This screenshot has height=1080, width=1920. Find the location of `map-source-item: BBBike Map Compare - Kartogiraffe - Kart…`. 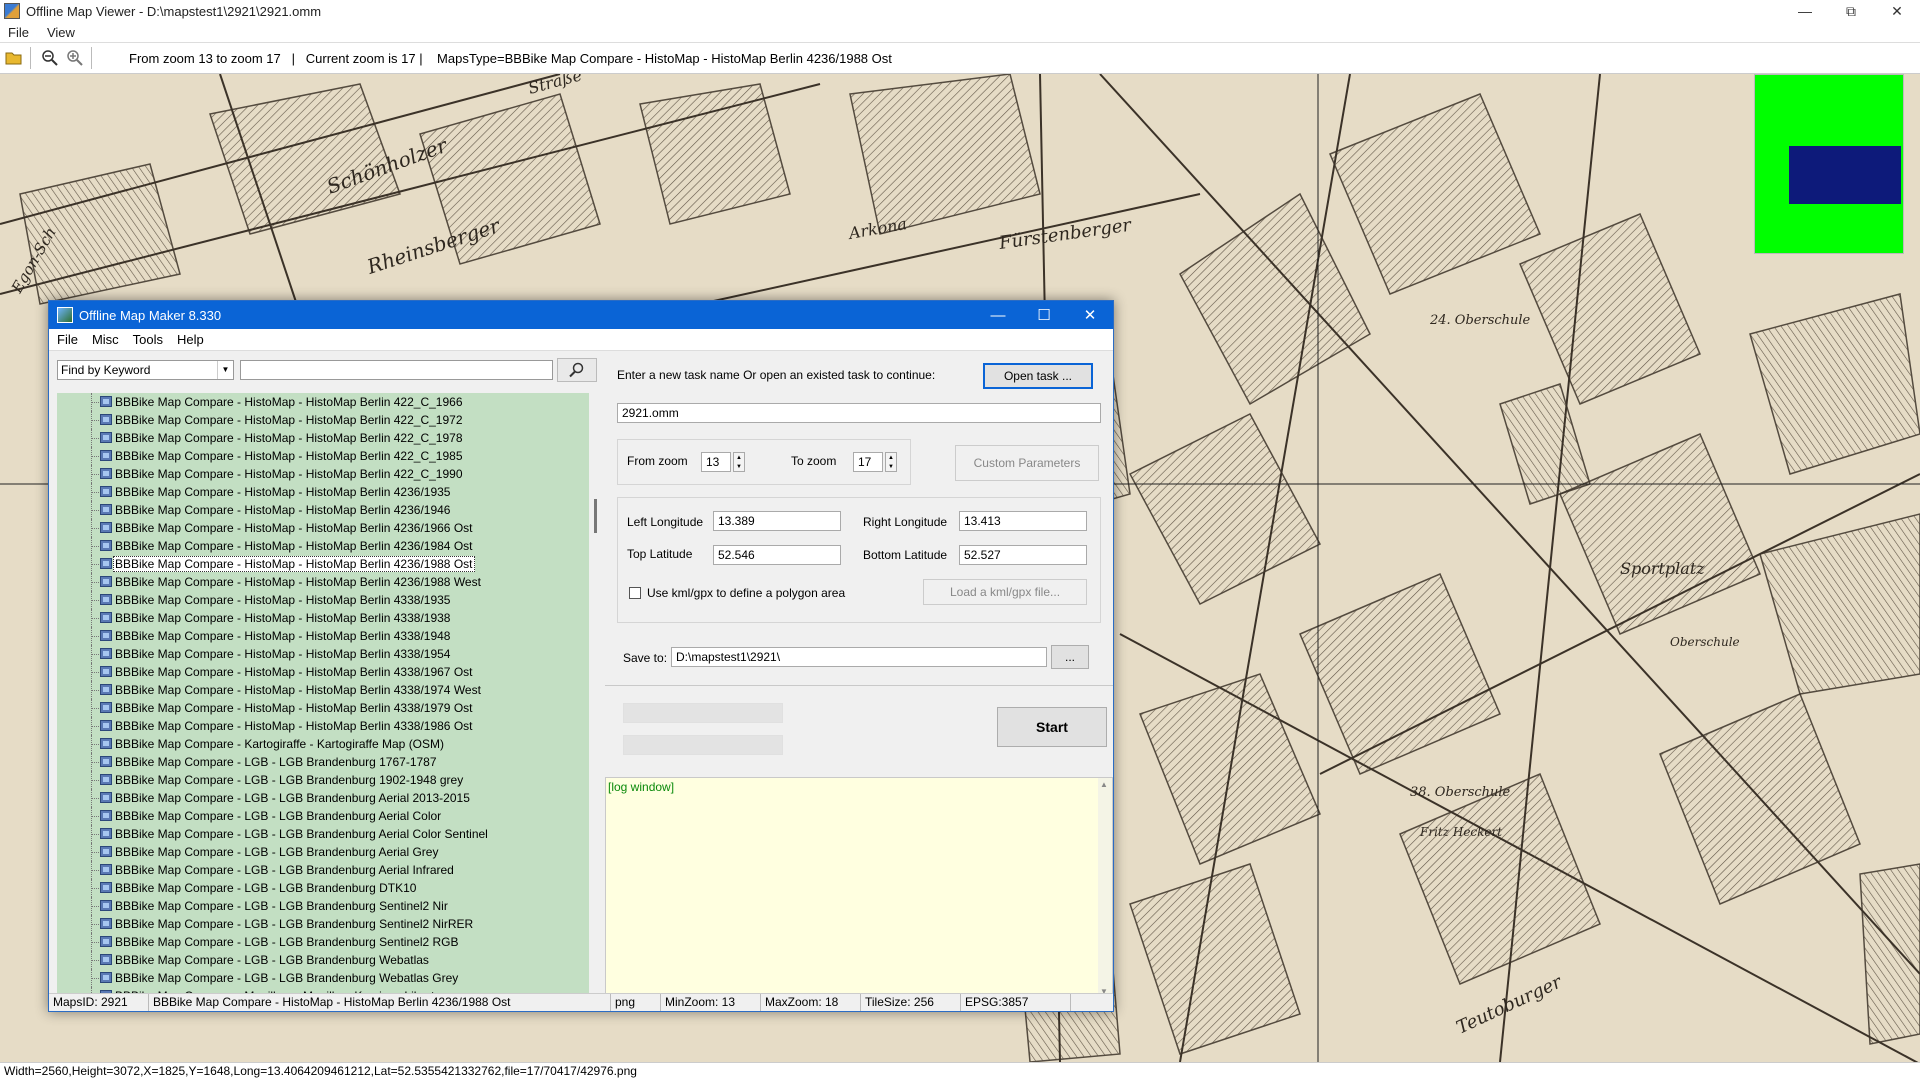

map-source-item: BBBike Map Compare - Kartogiraffe - Kart… is located at coordinates (323, 744).